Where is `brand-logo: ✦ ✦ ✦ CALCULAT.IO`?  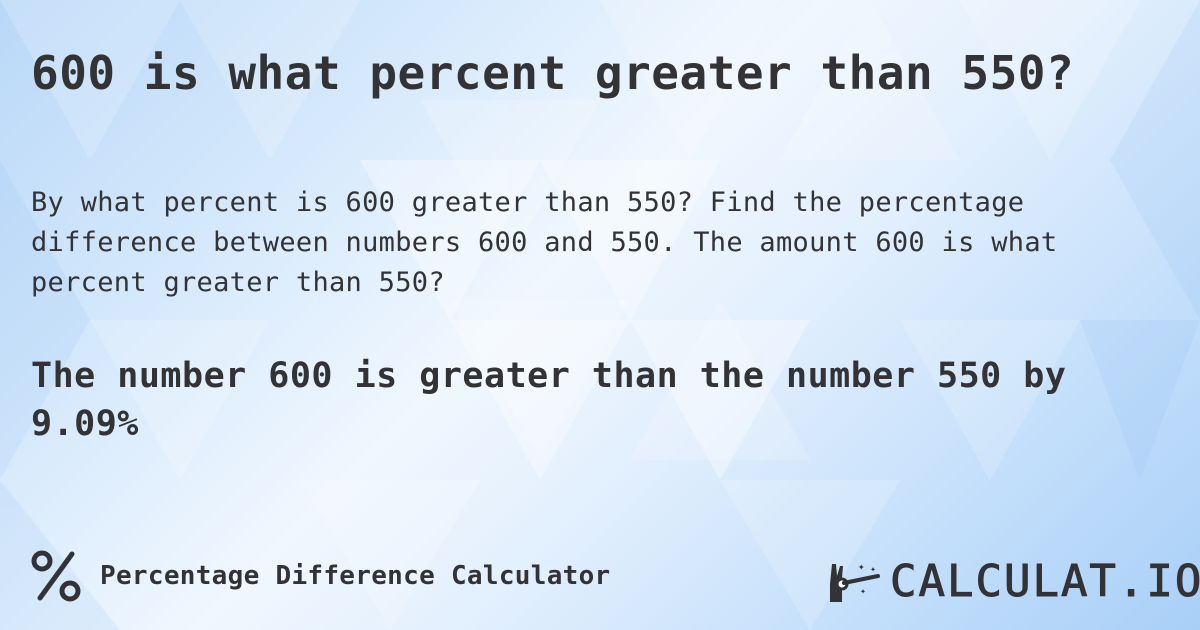
brand-logo: ✦ ✦ ✦ CALCULAT.IO is located at coordinates (1014, 582).